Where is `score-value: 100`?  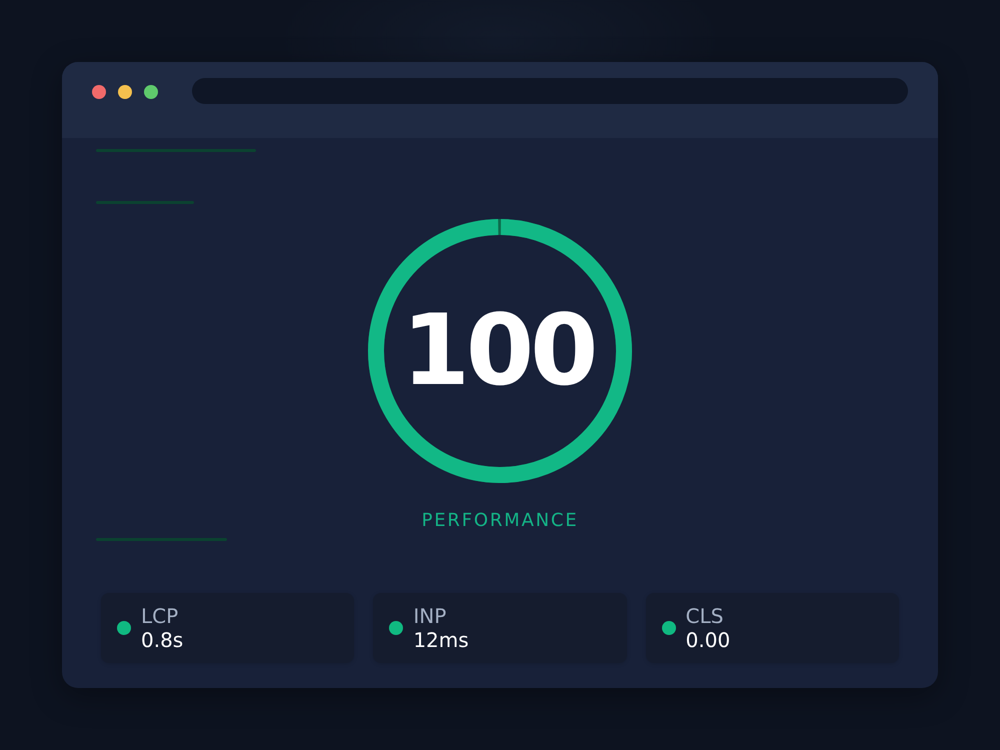
score-value: 100 is located at coordinates (499, 351).